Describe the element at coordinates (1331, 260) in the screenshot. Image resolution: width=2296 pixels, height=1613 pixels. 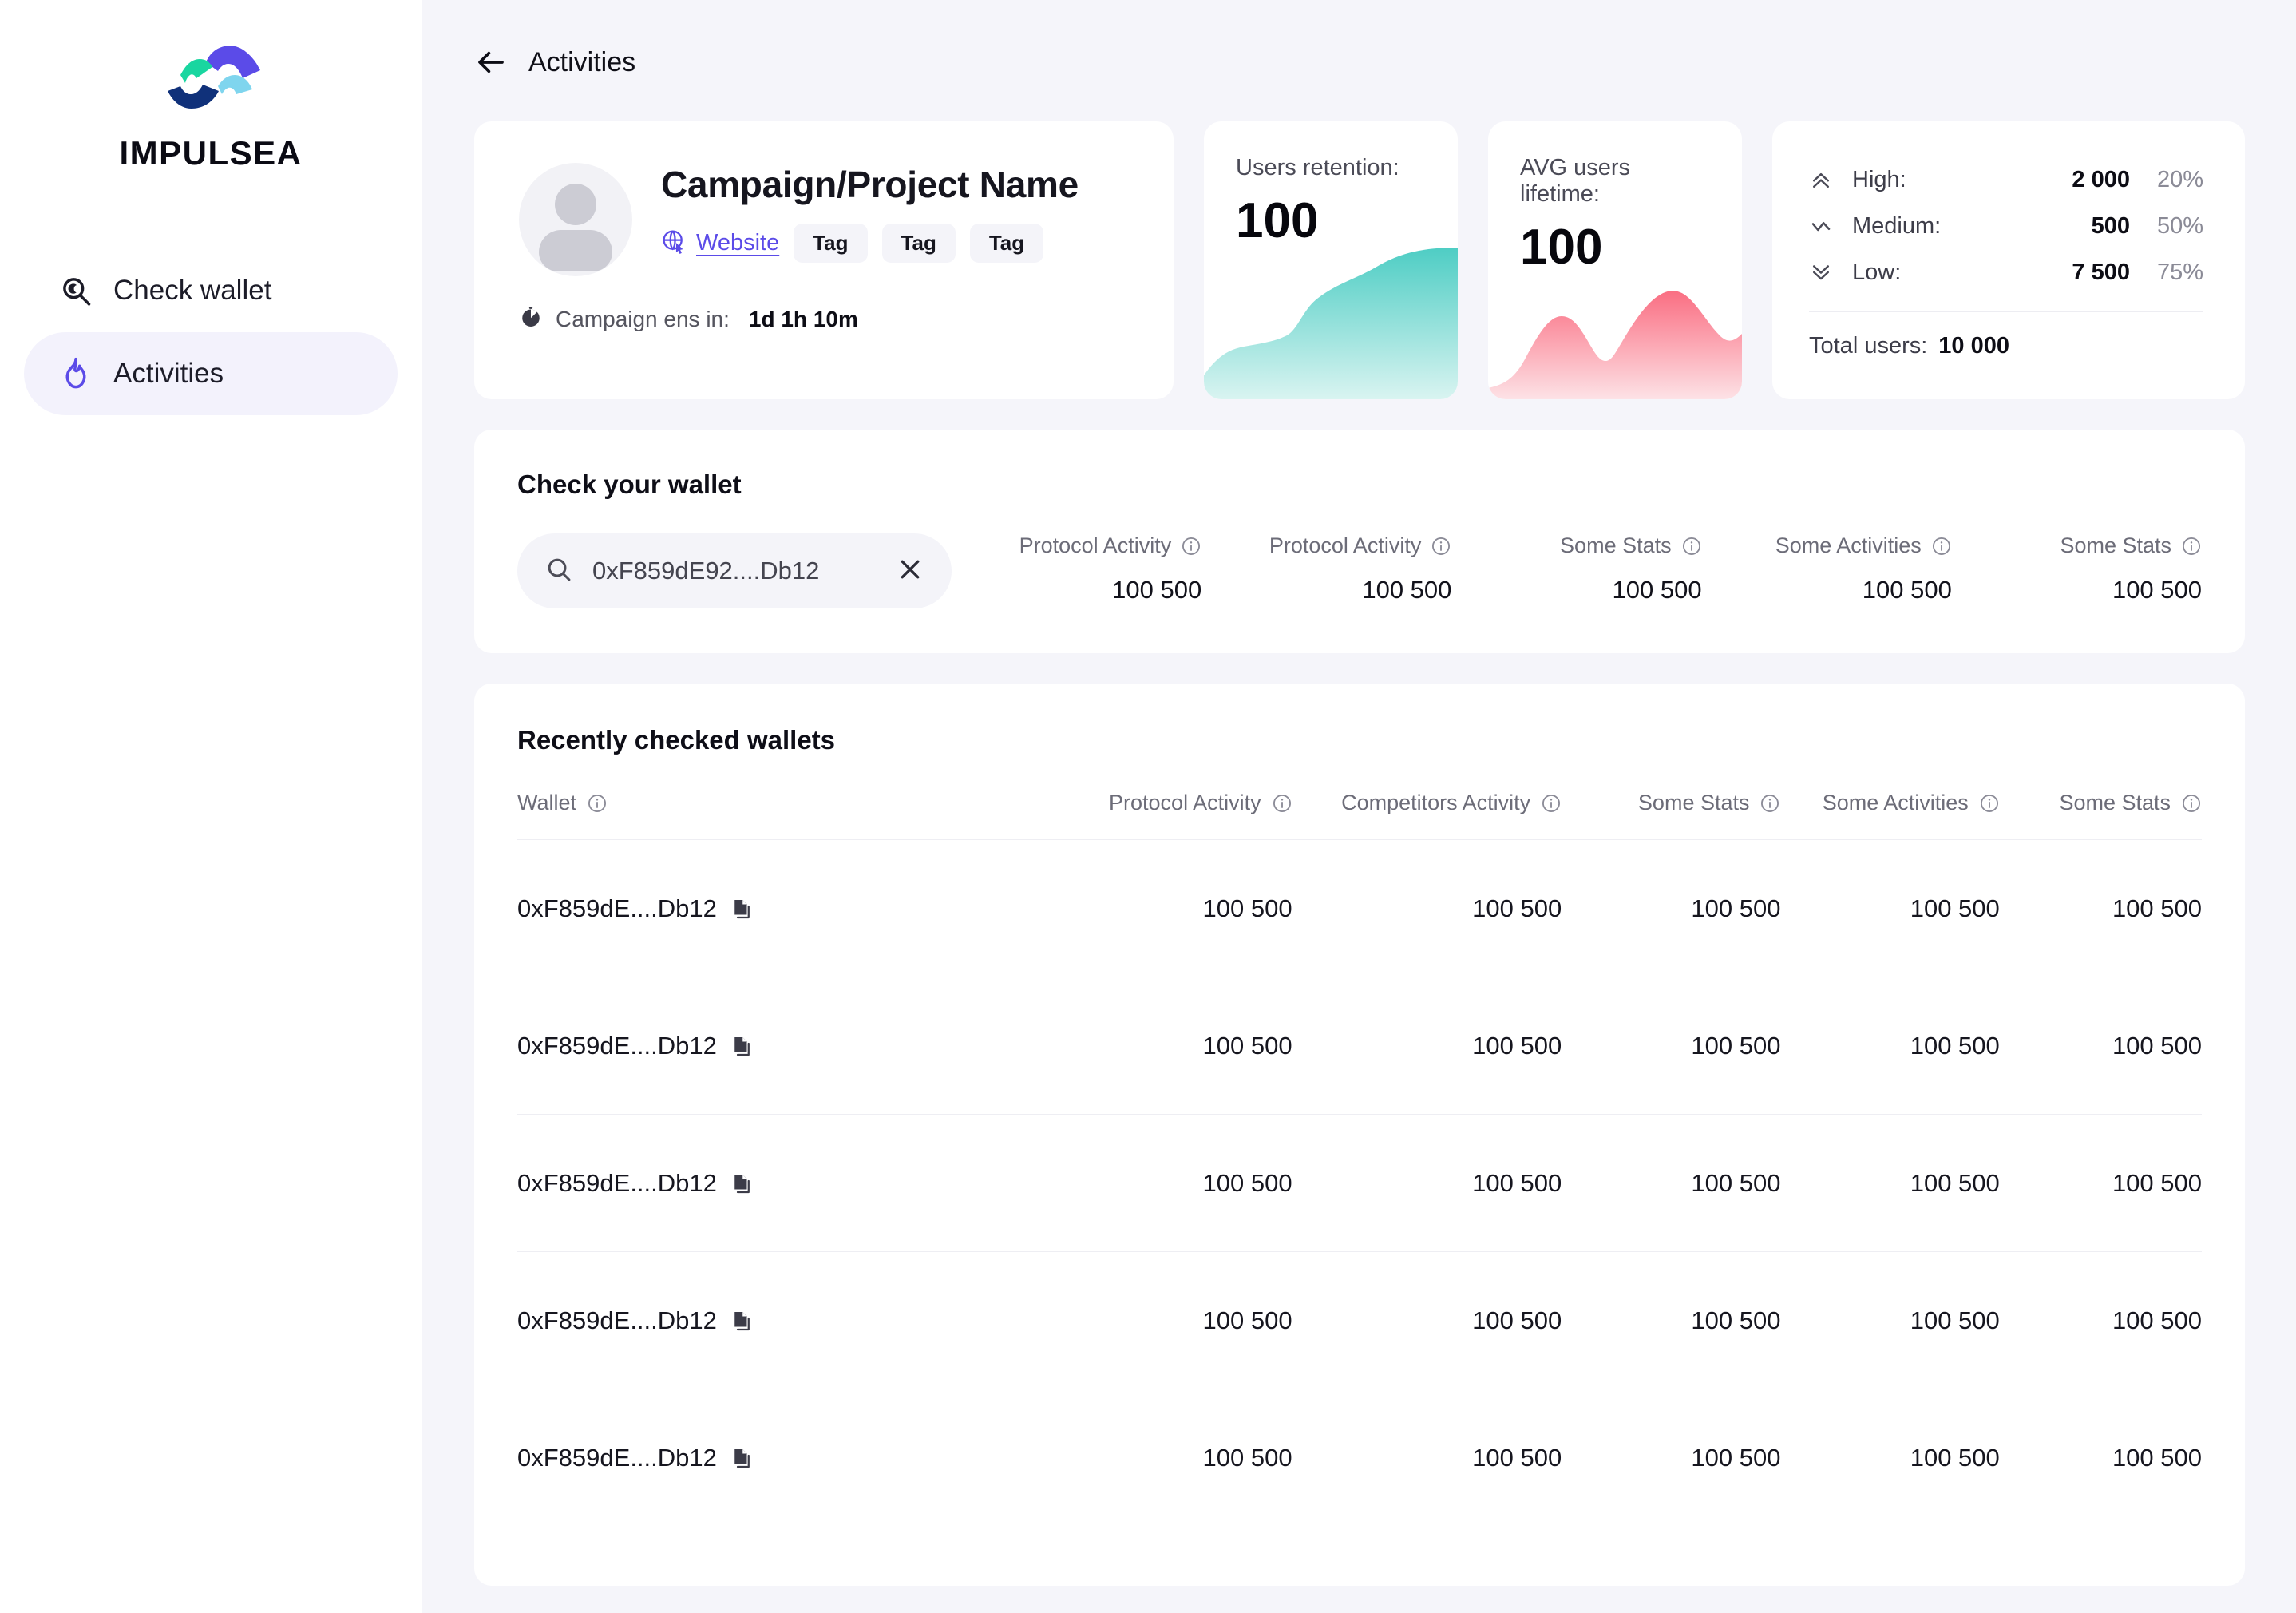
I see `metric-card-users-retention: Users retention: 100` at that location.